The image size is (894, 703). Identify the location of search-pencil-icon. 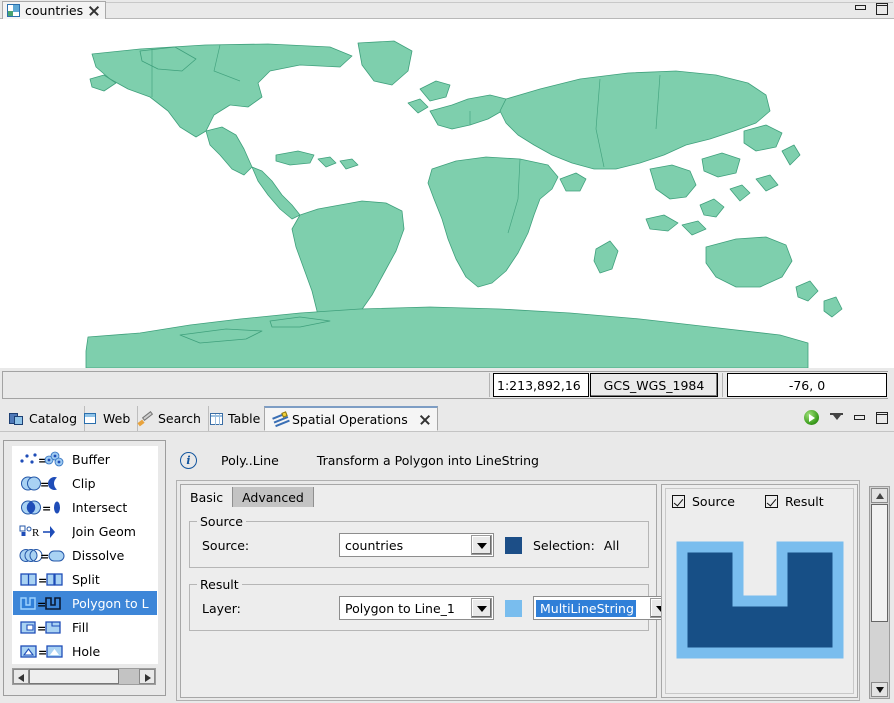
(145, 419).